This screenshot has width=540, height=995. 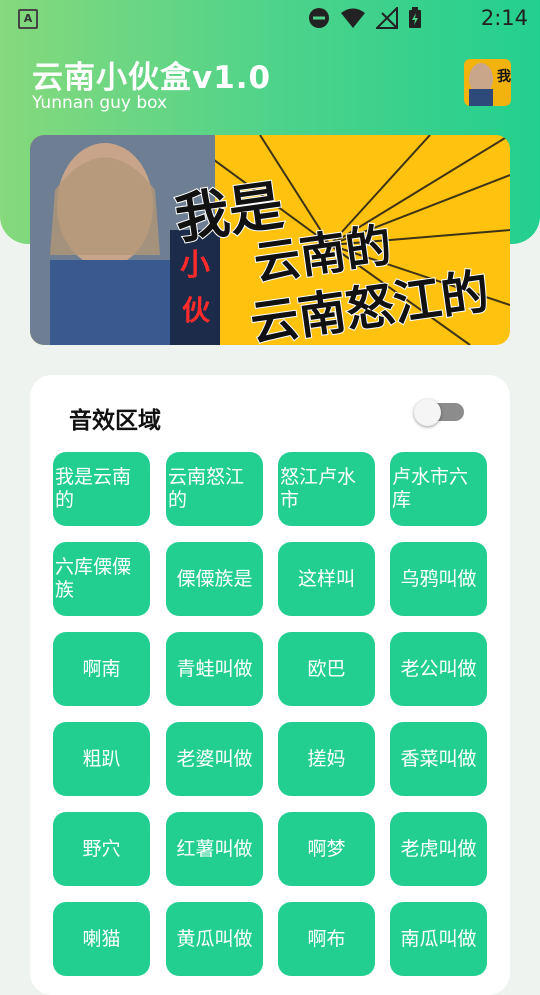 I want to click on avatar: 我, so click(x=487, y=82).